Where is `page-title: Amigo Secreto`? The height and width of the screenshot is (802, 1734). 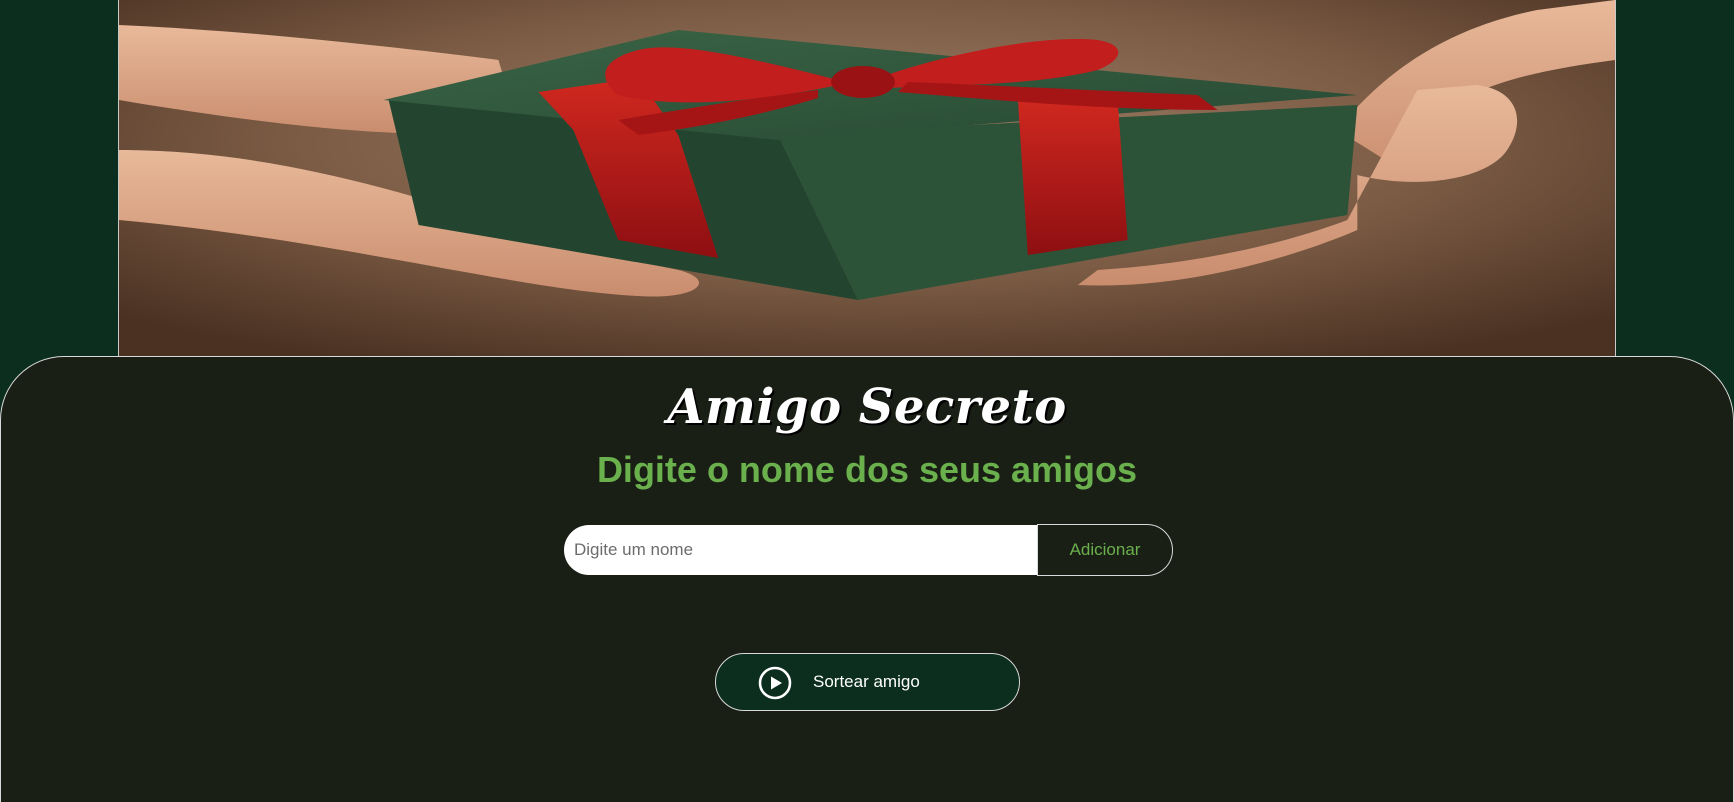
page-title: Amigo Secreto is located at coordinates (867, 407).